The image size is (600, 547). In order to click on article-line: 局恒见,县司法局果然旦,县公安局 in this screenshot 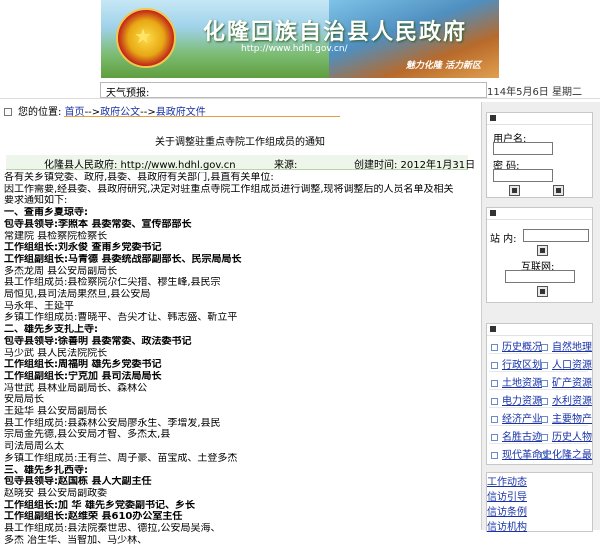, I will do `click(77, 295)`.